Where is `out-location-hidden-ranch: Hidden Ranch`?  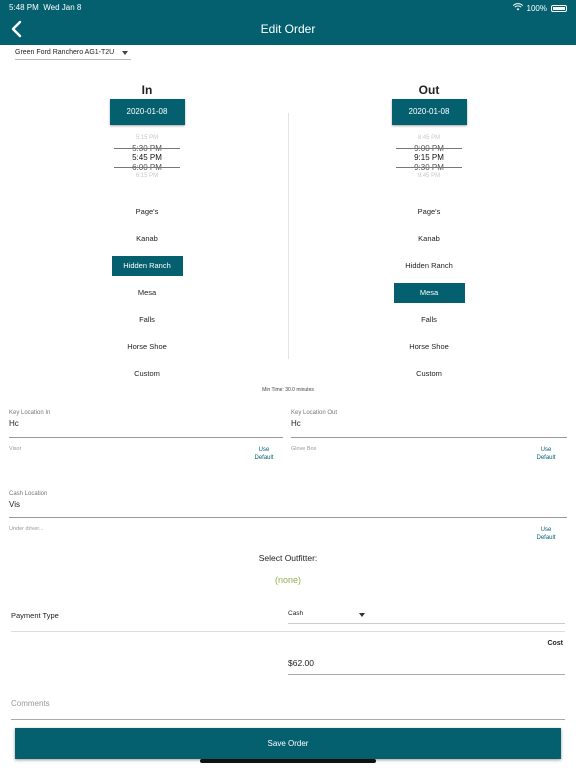 out-location-hidden-ranch: Hidden Ranch is located at coordinates (429, 266).